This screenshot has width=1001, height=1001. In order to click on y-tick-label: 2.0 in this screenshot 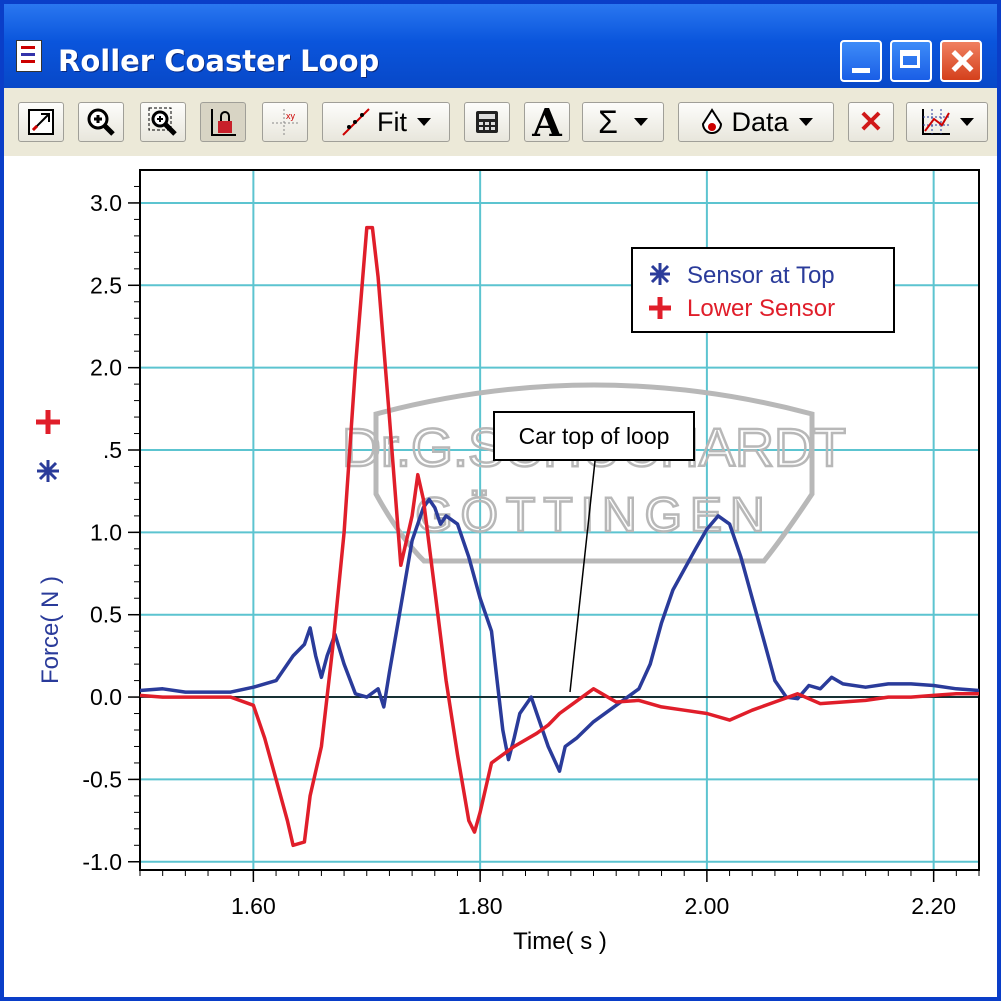, I will do `click(106, 368)`.